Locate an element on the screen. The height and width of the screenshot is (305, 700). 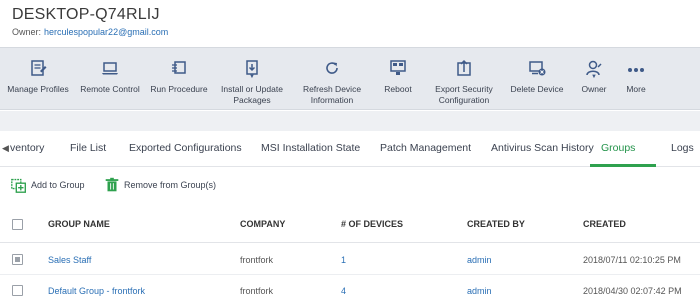
refresh-device-info-button: Refresh Device Information is located at coordinates (332, 79).